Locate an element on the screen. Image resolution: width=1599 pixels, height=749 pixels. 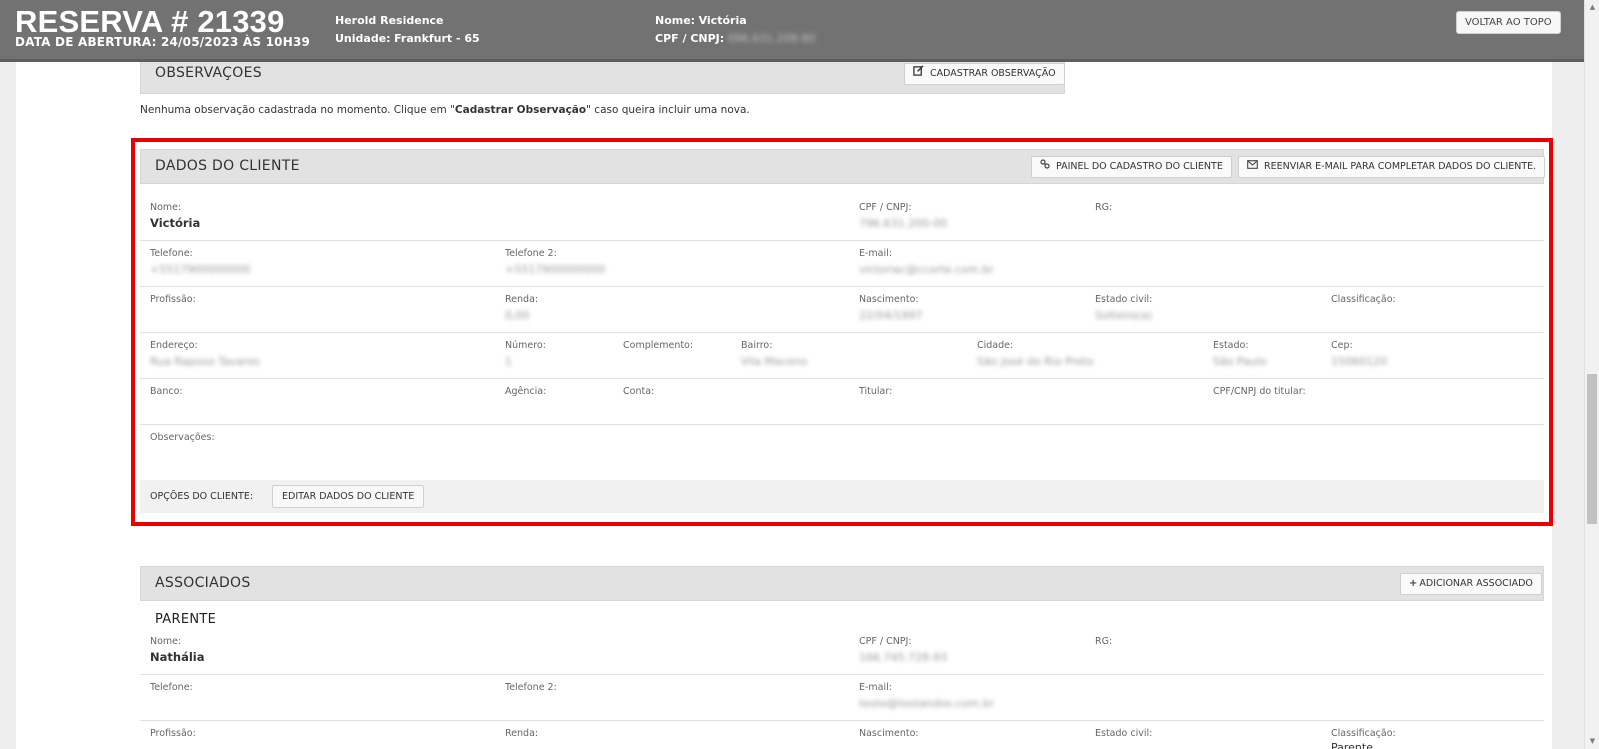
back-to-top-button: VOLTAR AO TOPO is located at coordinates (1508, 22).